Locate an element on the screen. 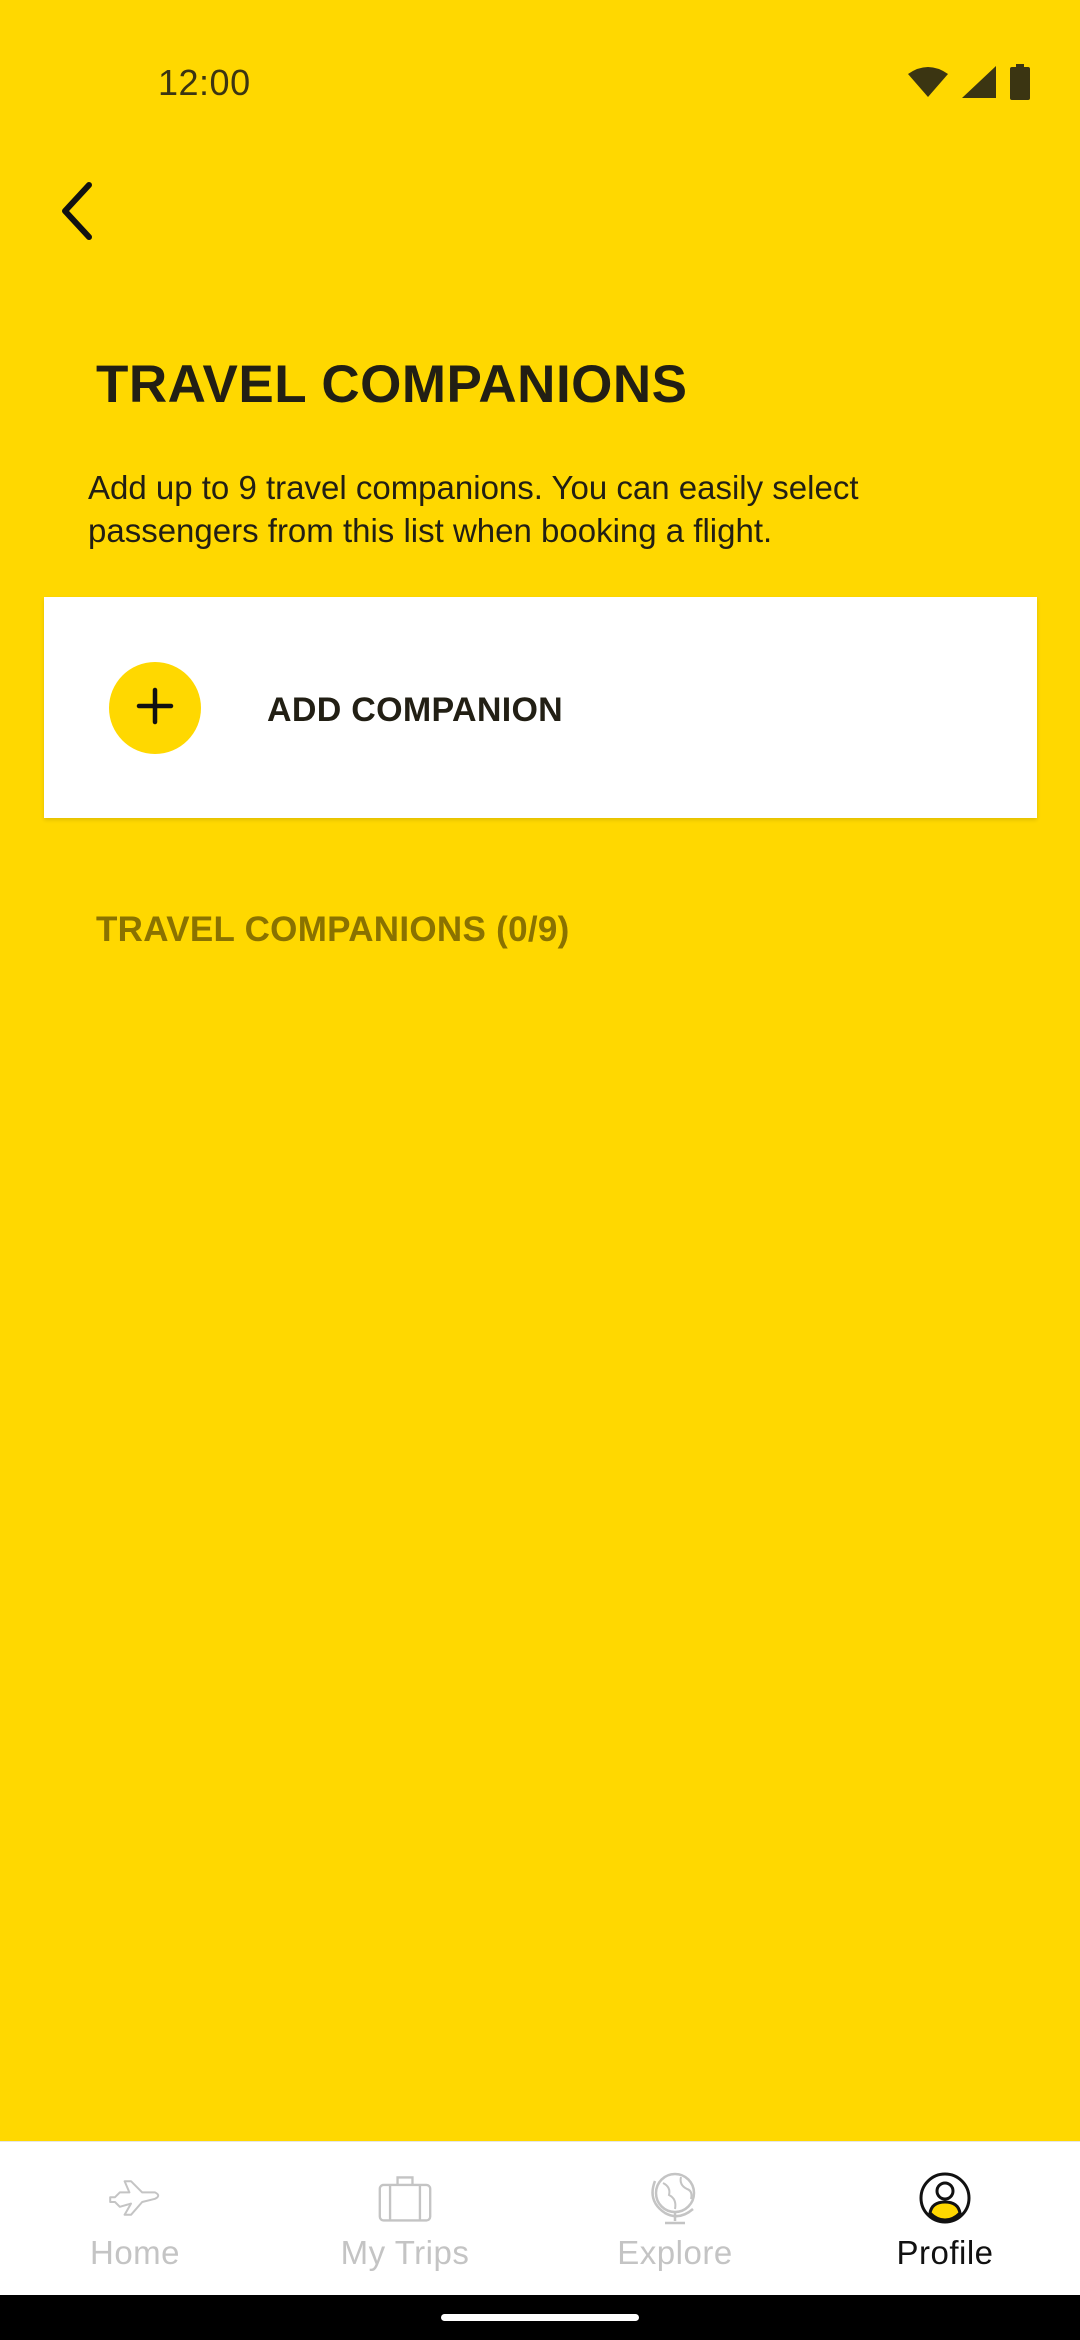  companions-count-heading: TRAVEL COMPANIONS (0/9) is located at coordinates (333, 929).